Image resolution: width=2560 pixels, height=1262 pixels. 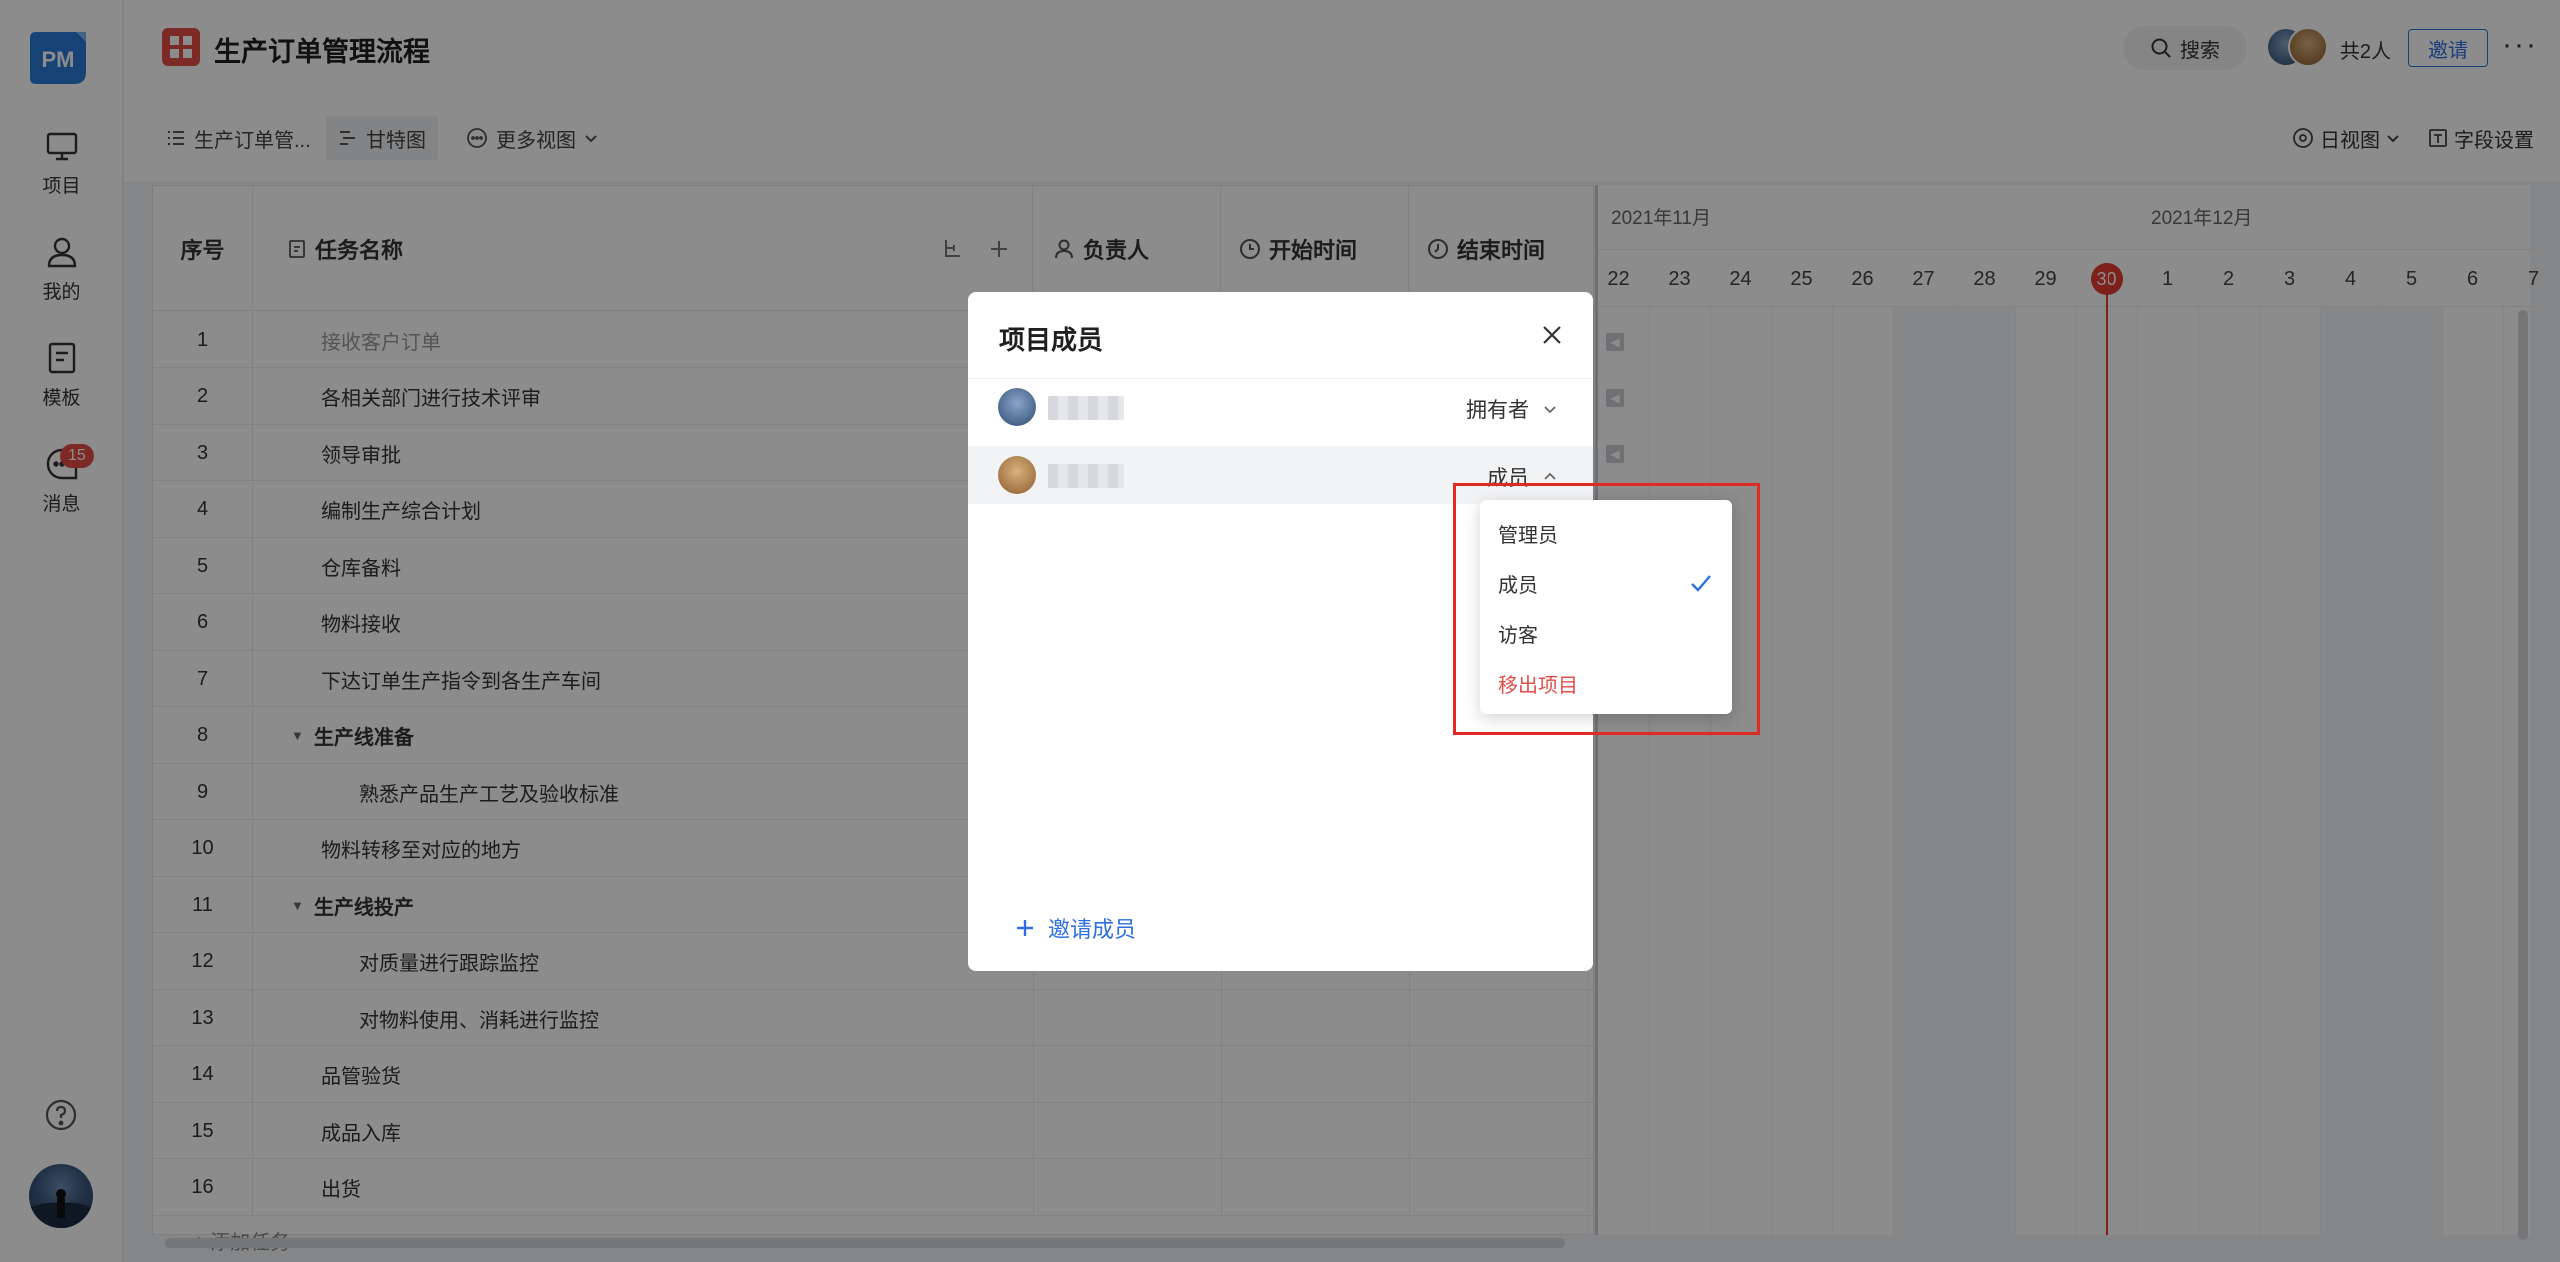 What do you see at coordinates (1280, 407) in the screenshot?
I see `member-row: 拥有者` at bounding box center [1280, 407].